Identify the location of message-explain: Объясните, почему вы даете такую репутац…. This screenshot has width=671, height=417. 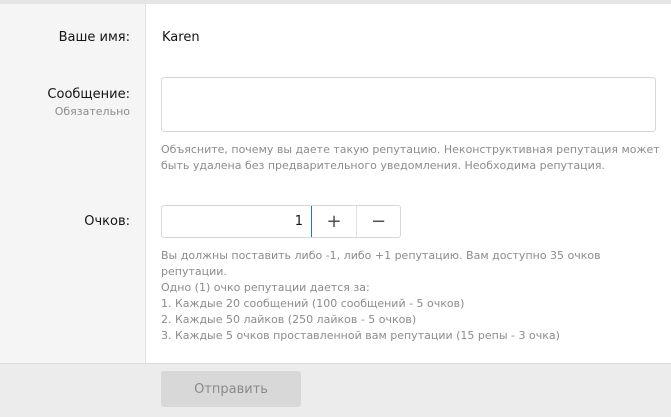
(410, 158).